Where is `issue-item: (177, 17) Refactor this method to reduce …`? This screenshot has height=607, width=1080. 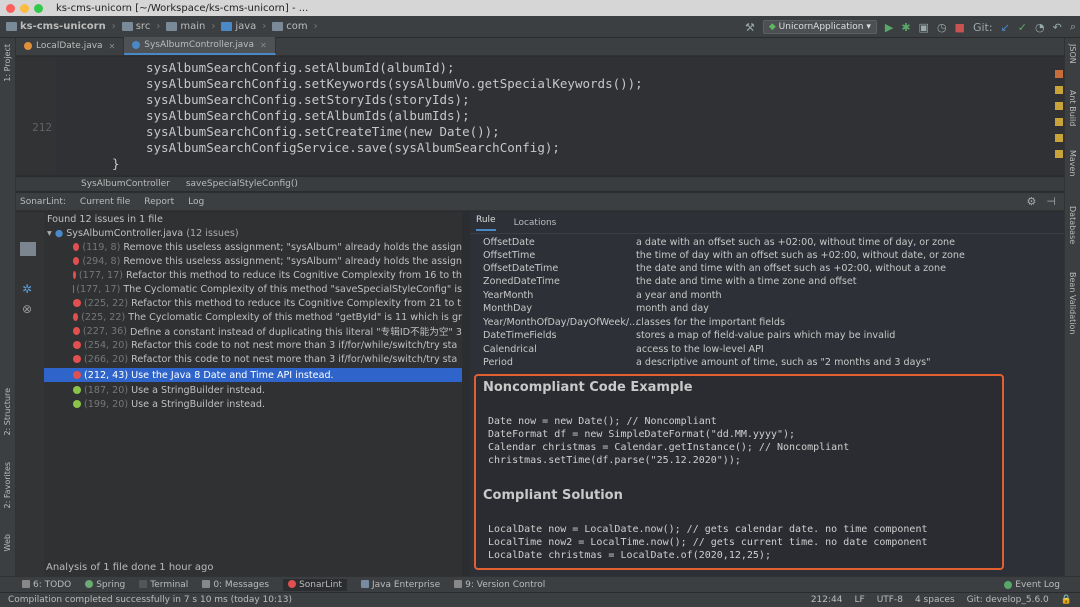
issue-item: (177, 17) Refactor this method to reduce … is located at coordinates (253, 275).